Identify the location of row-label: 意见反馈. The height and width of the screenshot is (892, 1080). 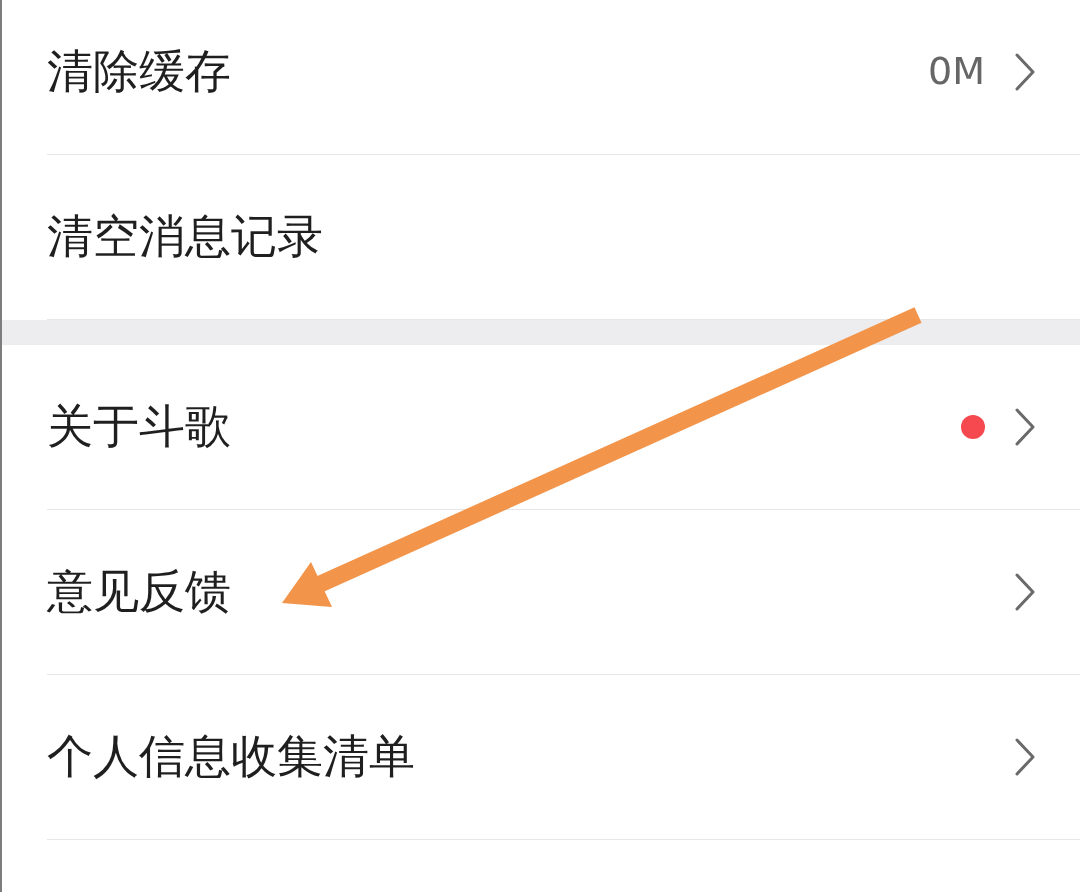
(139, 592).